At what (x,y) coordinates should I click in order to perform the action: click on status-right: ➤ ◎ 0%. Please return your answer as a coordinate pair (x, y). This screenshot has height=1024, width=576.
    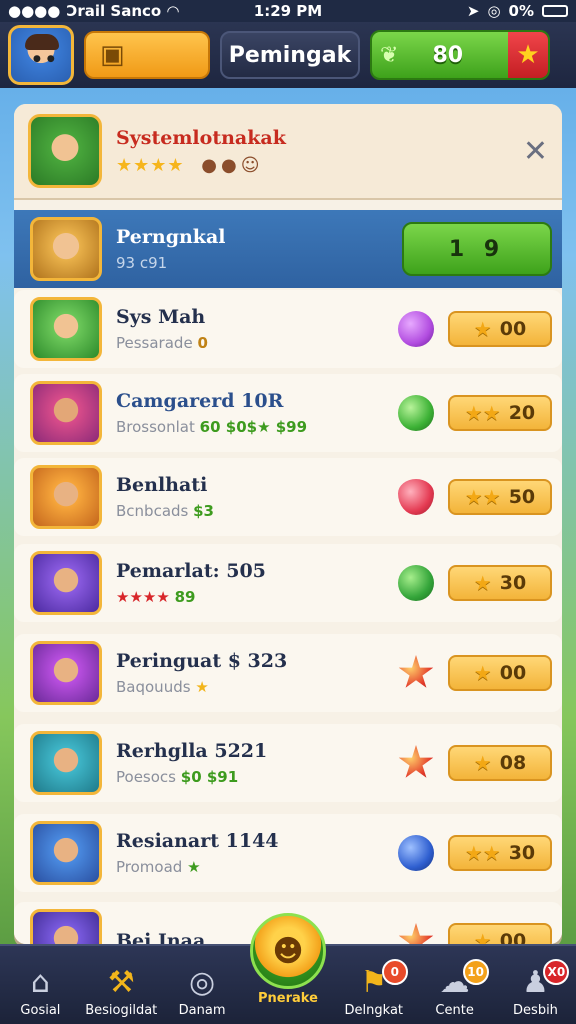
    Looking at the image, I should click on (517, 11).